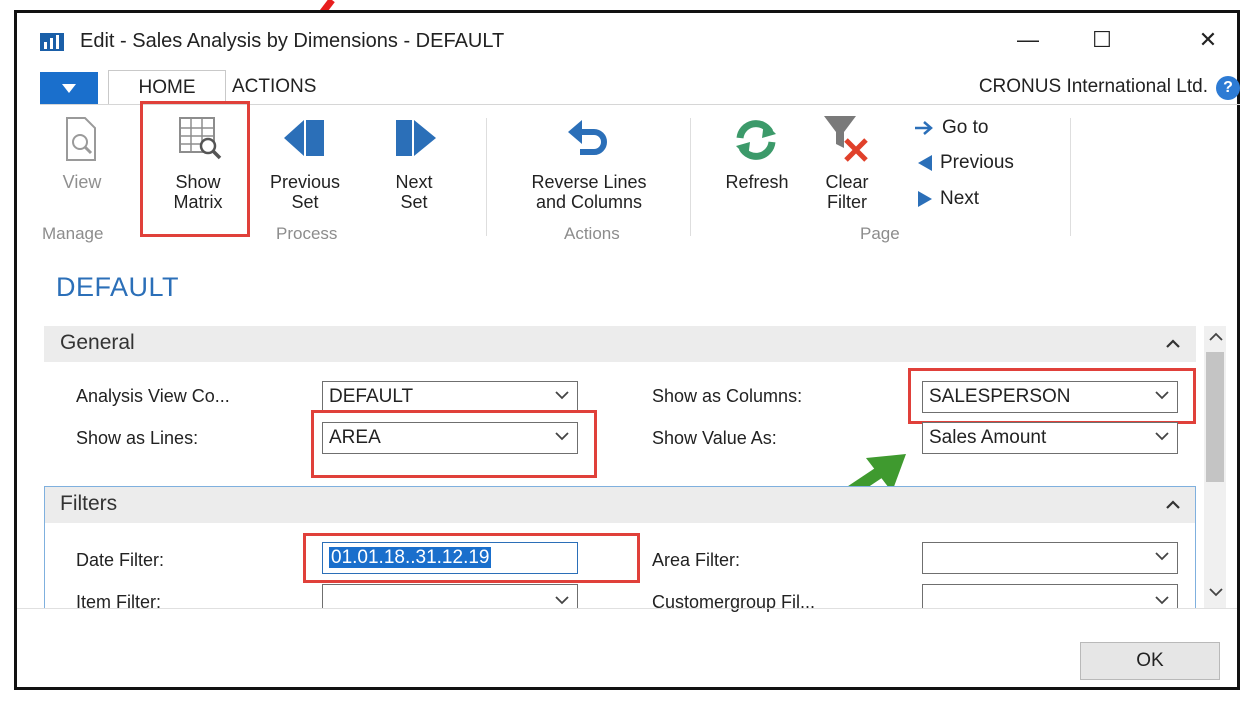  Describe the element at coordinates (714, 438) in the screenshot. I see `show-value-as-label: Show Value As:` at that location.